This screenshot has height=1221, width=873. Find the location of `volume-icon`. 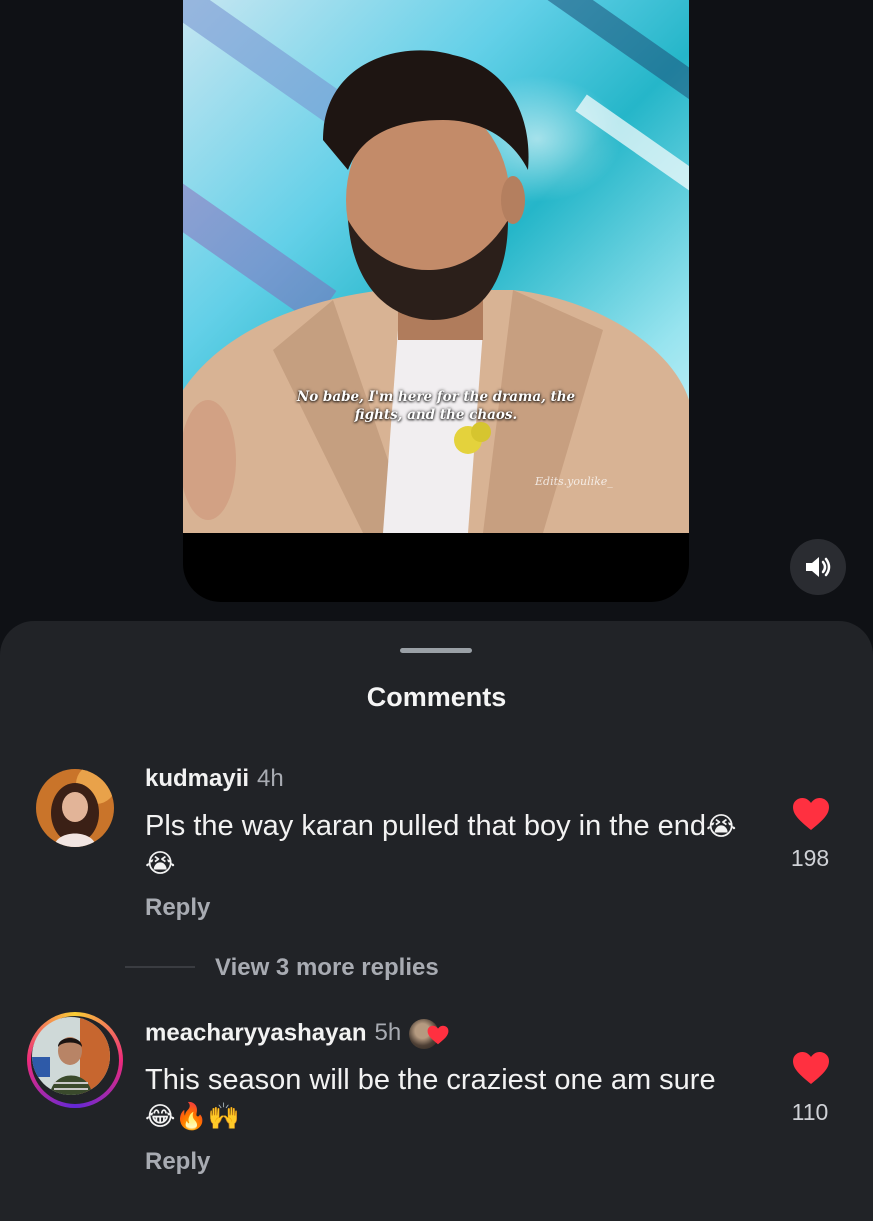

volume-icon is located at coordinates (818, 567).